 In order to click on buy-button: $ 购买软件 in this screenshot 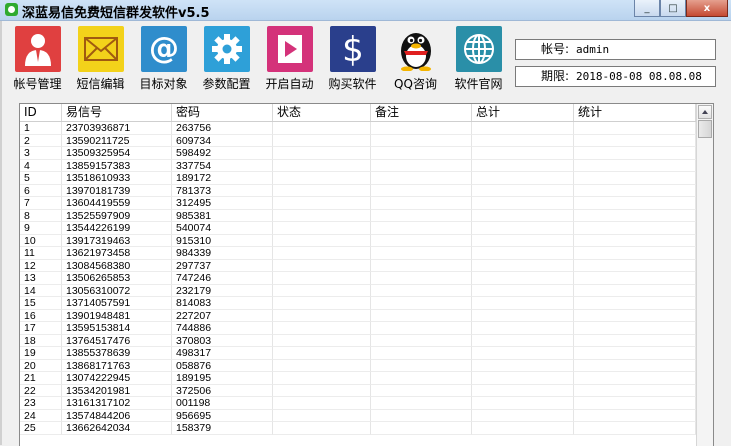, I will do `click(352, 61)`.